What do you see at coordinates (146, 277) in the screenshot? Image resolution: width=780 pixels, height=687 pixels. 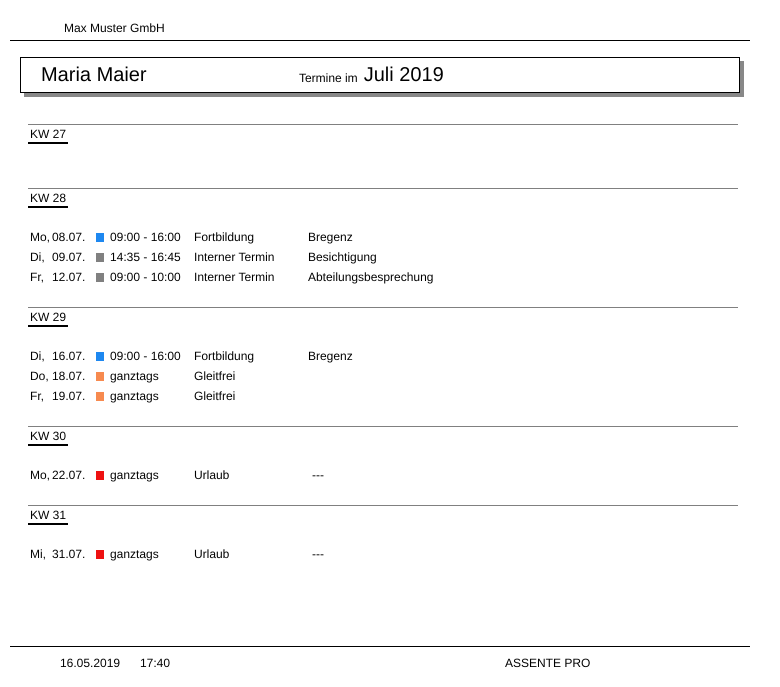 I see `time-range: 09:00 - 10:00` at bounding box center [146, 277].